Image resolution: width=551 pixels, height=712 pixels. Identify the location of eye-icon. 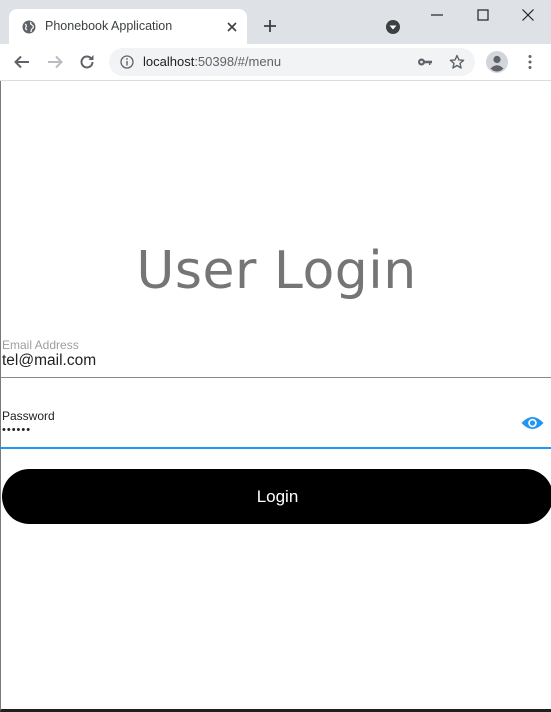
(532, 423).